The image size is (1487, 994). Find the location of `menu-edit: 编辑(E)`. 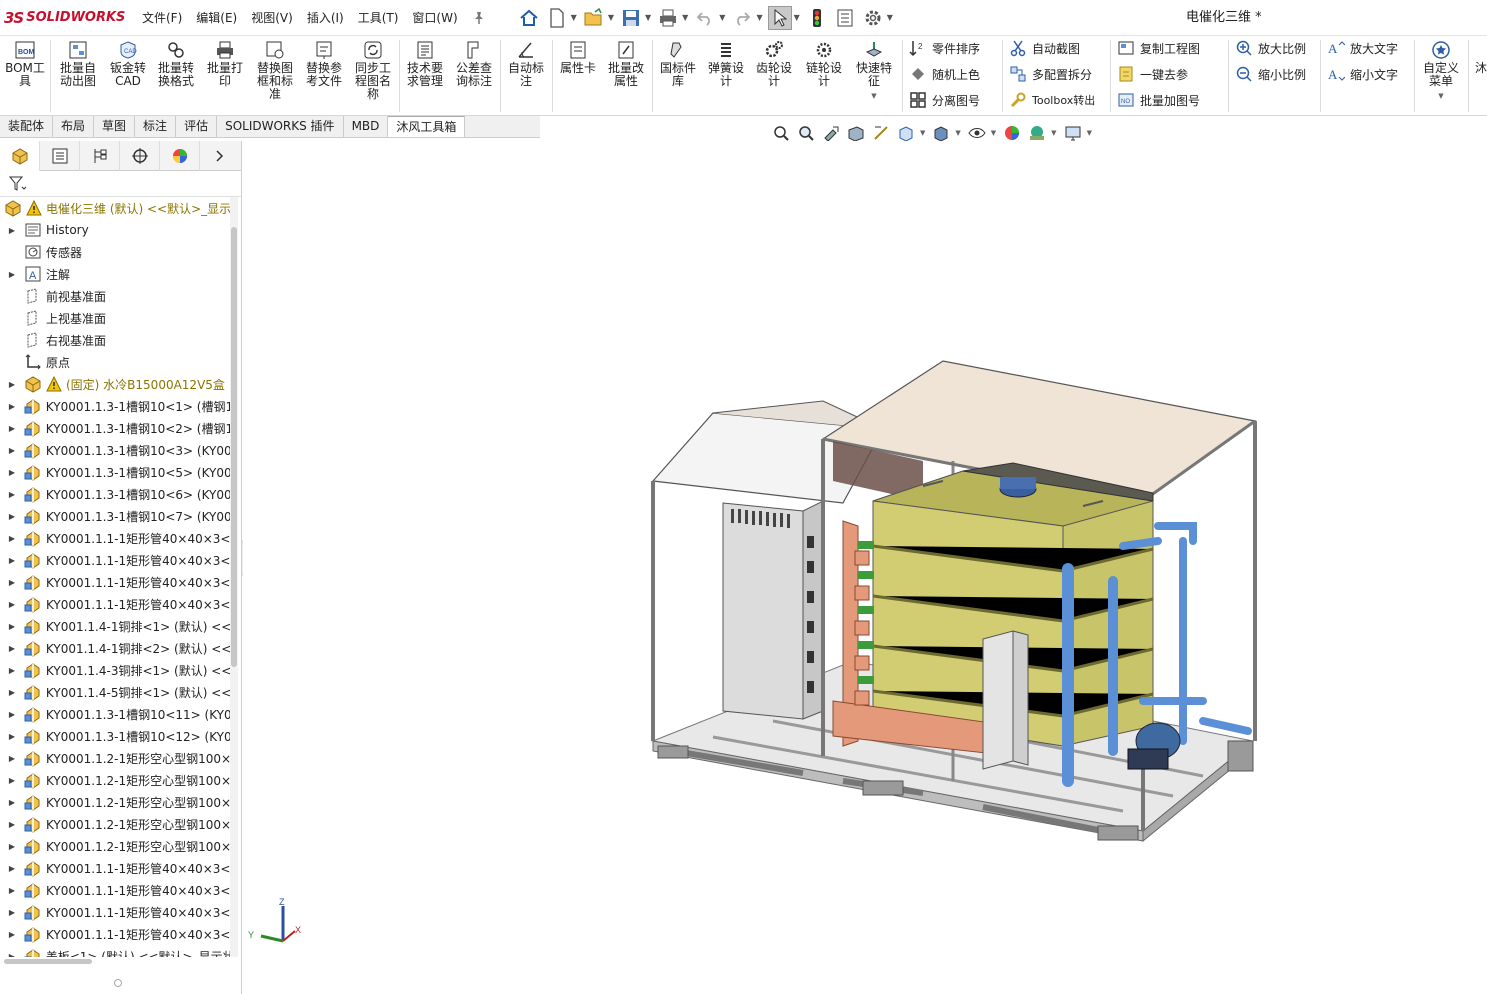

menu-edit: 编辑(E) is located at coordinates (216, 18).